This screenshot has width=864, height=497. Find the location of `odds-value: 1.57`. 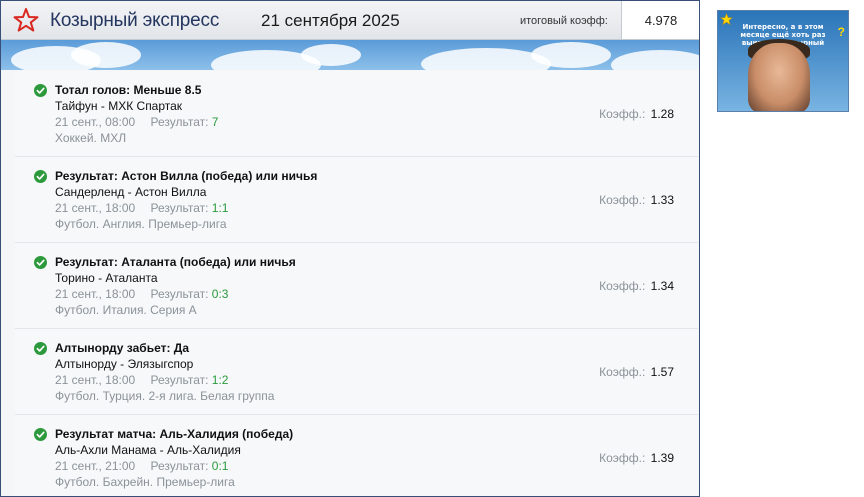

odds-value: 1.57 is located at coordinates (662, 372).